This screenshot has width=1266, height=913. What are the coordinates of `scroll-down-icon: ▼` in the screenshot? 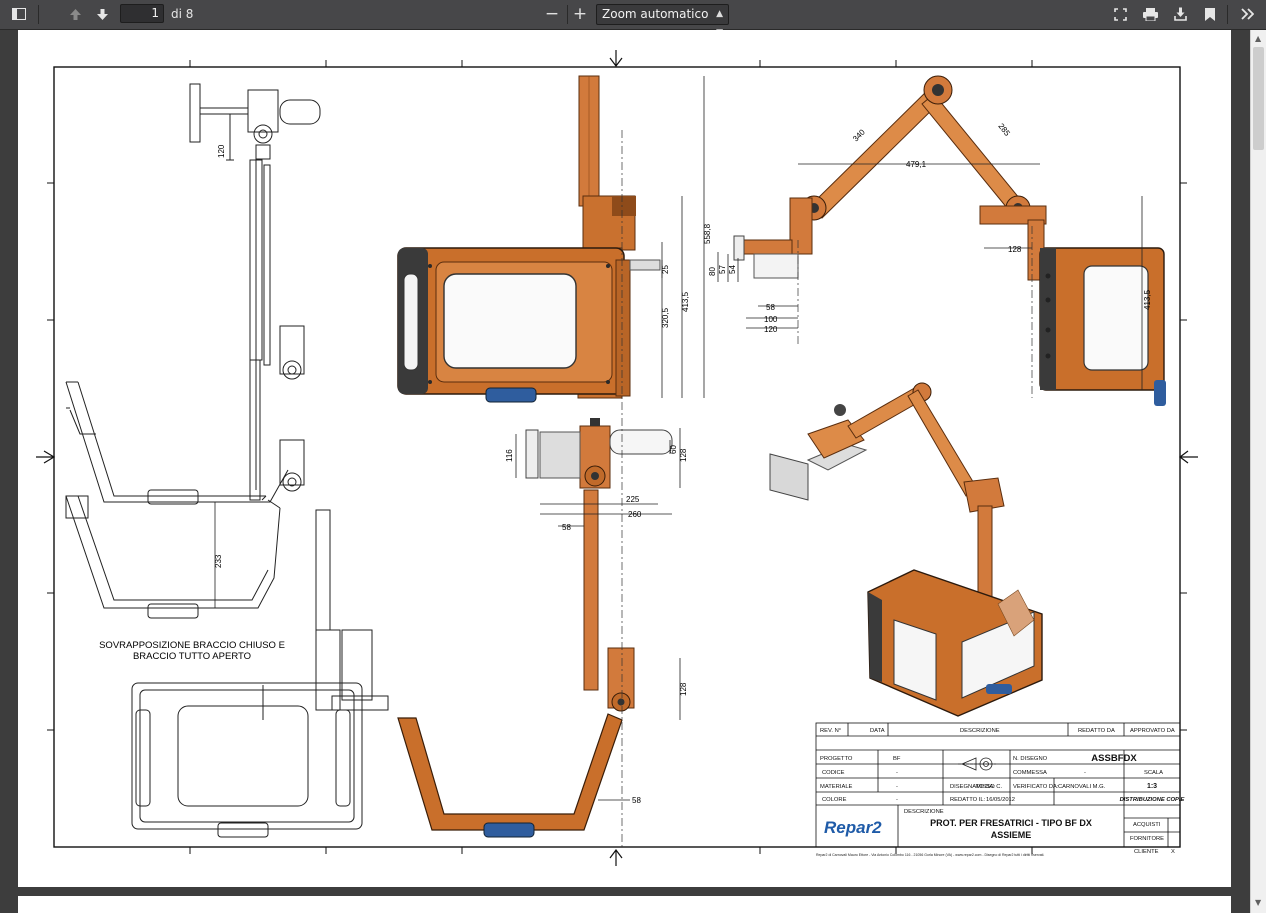 It's located at (1258, 902).